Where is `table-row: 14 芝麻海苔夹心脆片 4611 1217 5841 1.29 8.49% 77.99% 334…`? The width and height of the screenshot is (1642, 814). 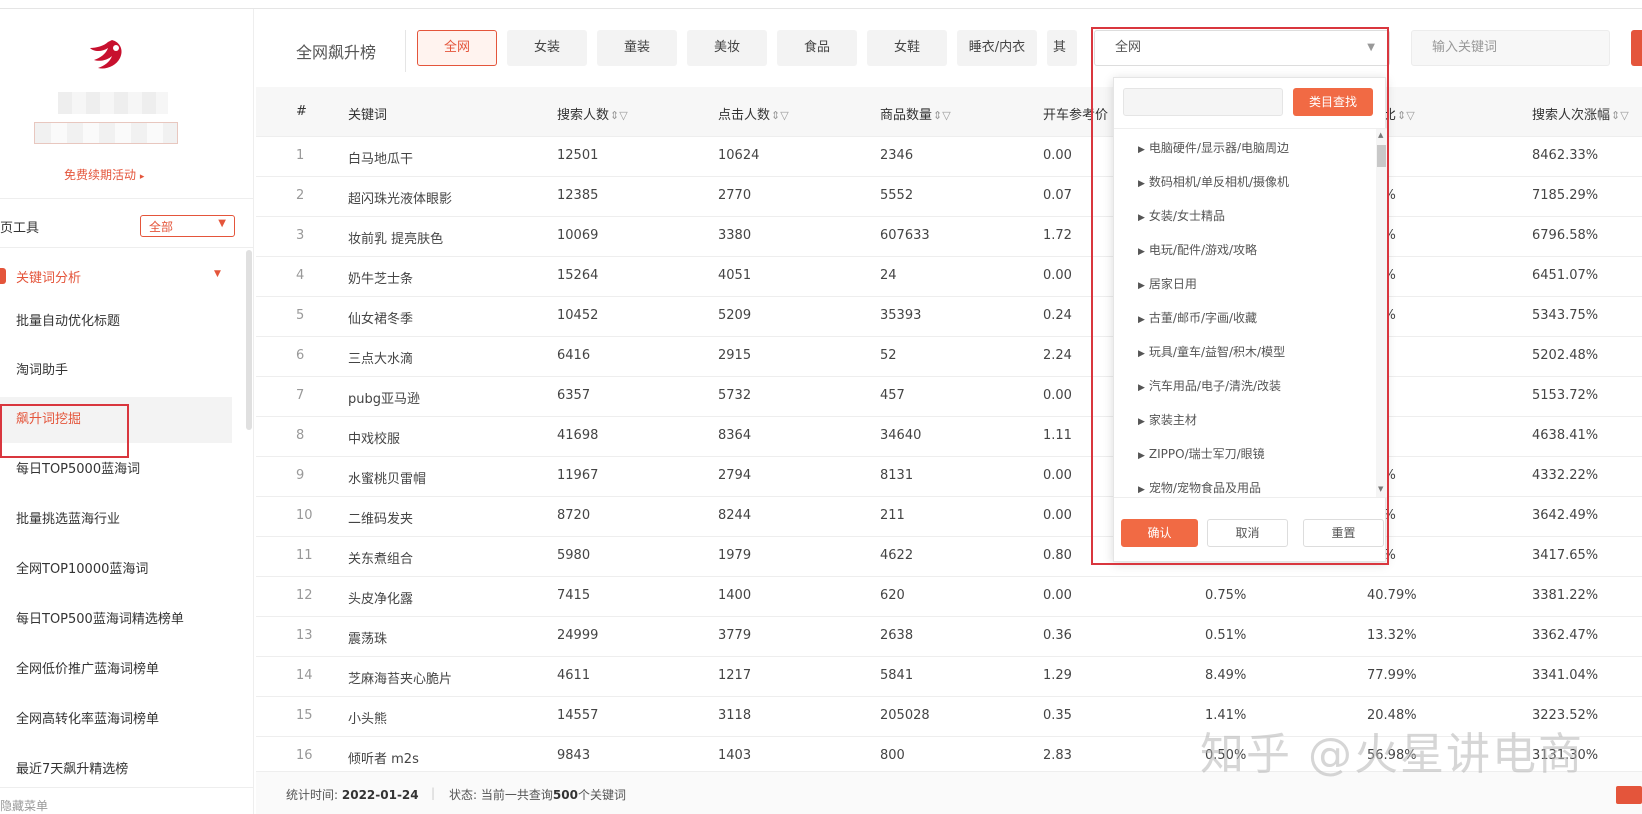 table-row: 14 芝麻海苔夹心脆片 4611 1217 5841 1.29 8.49% 77.99% 334… is located at coordinates (949, 677).